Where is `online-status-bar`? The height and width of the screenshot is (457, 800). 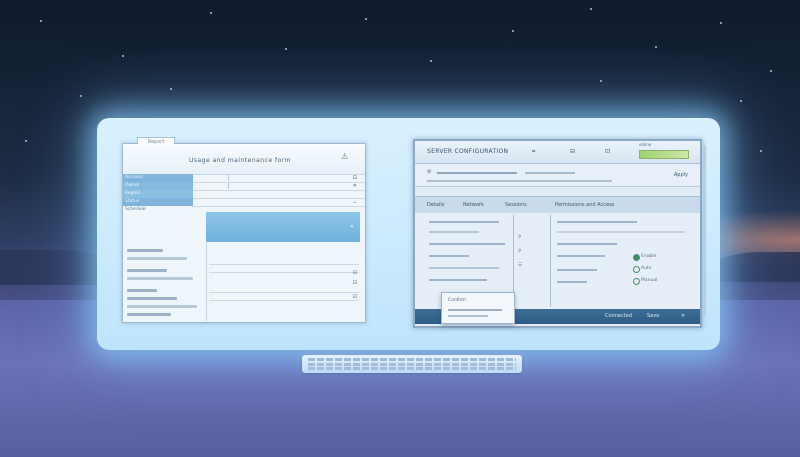
online-status-bar is located at coordinates (664, 154).